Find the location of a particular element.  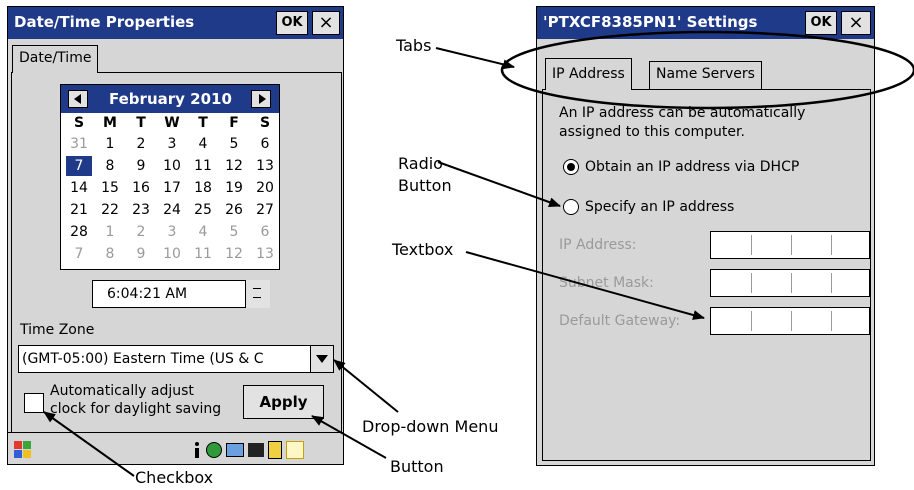

ip-address-field is located at coordinates (790, 245).